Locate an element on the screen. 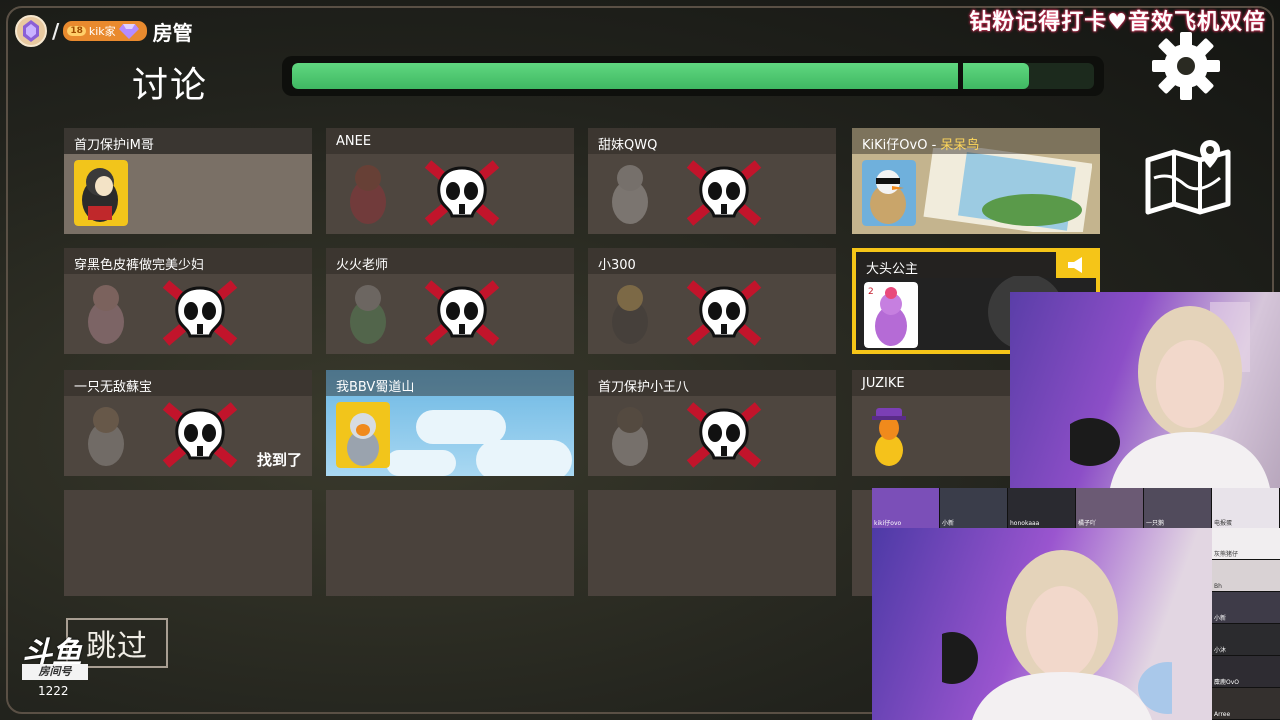 This screenshot has height=720, width=1280. guest-thumb: 小沐 is located at coordinates (1246, 640).